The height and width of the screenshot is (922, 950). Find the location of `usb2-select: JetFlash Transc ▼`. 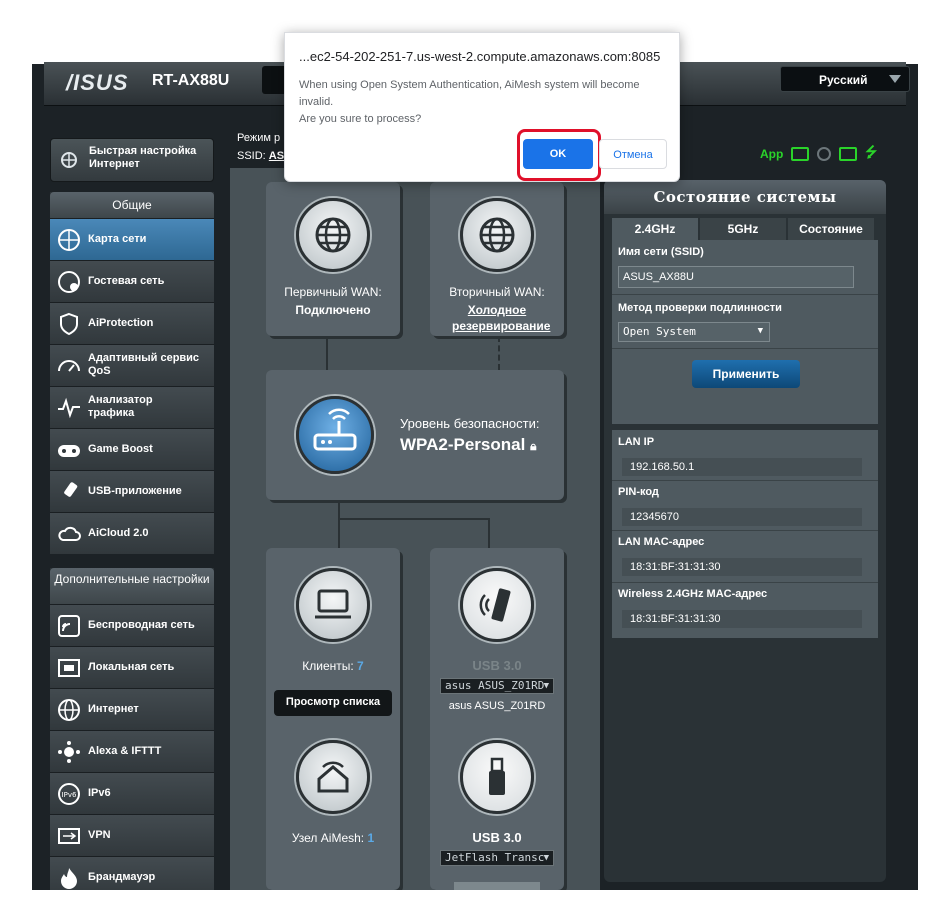

usb2-select: JetFlash Transc ▼ is located at coordinates (497, 858).